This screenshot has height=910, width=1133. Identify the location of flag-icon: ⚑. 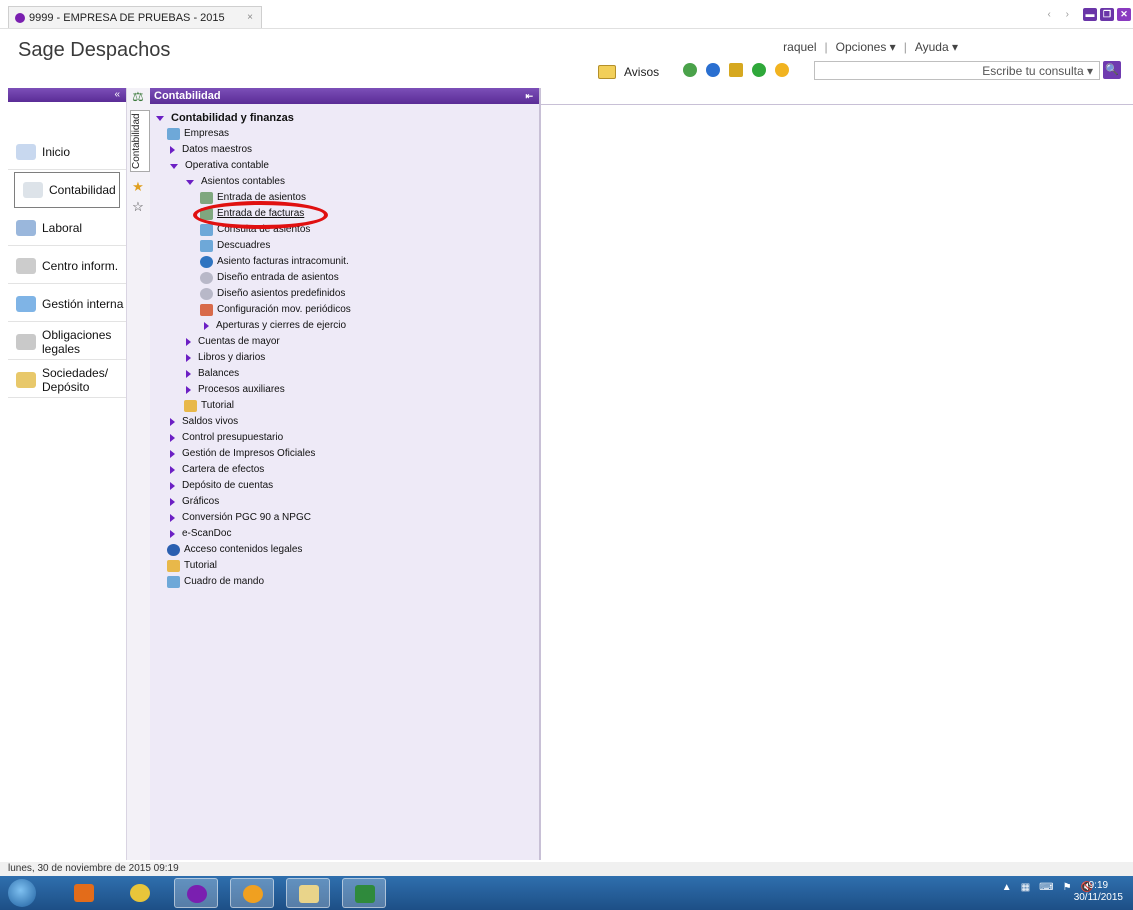
(1067, 887).